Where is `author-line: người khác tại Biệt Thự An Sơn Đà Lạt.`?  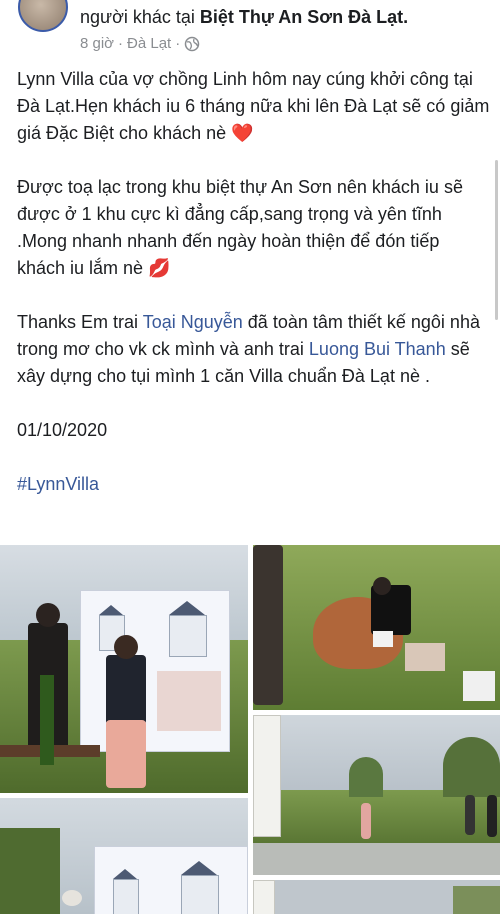 author-line: người khác tại Biệt Thự An Sơn Đà Lạt. is located at coordinates (244, 17).